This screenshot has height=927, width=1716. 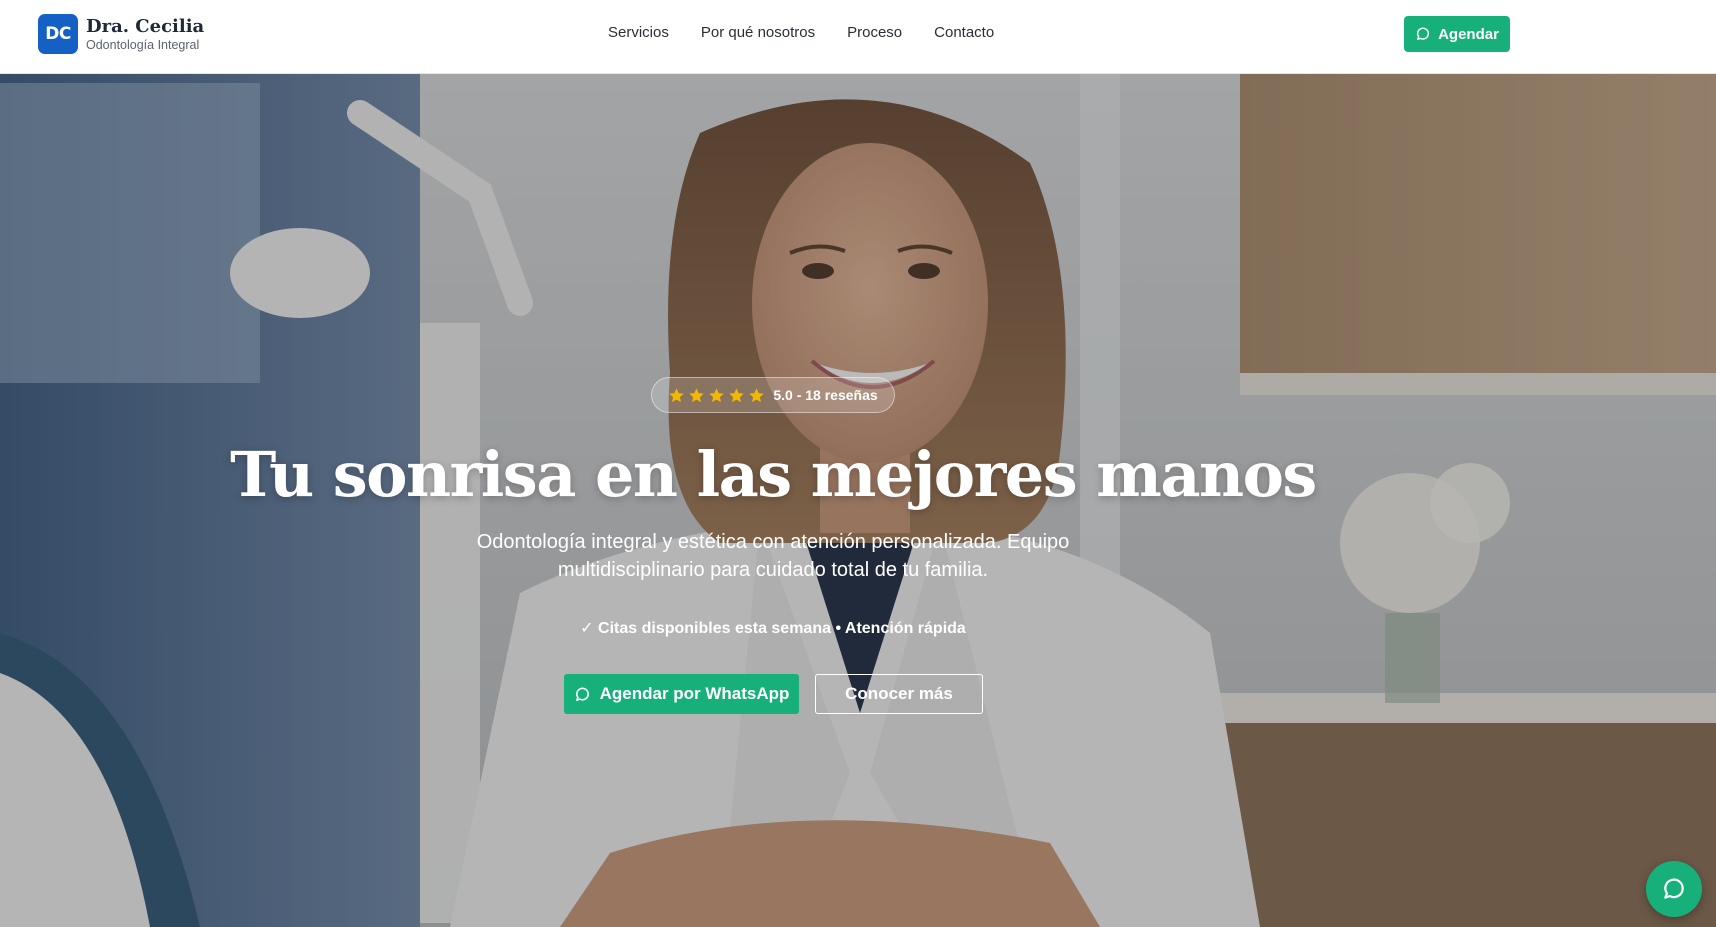 I want to click on floating-chat-button, so click(x=1674, y=889).